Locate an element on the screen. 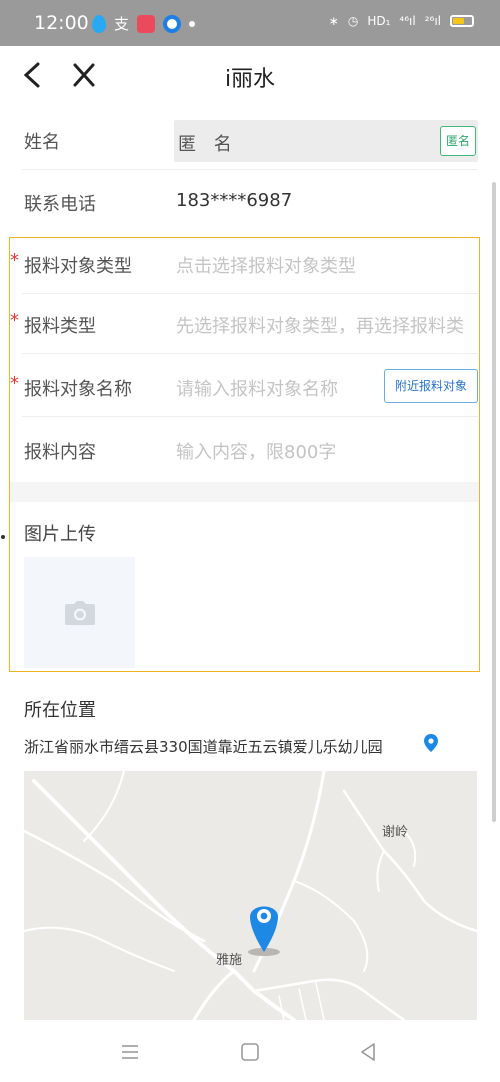 This screenshot has height=1082, width=500. alarm-icon: ◷ is located at coordinates (353, 21).